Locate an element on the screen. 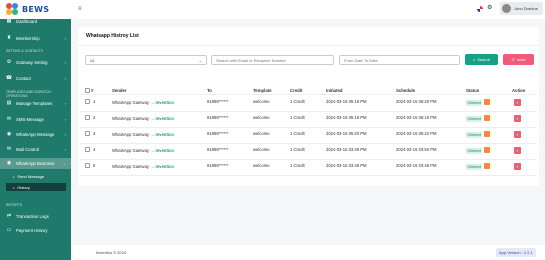 This screenshot has height=260, width=545. chevron-down-icon: ⌄ is located at coordinates (64, 163).